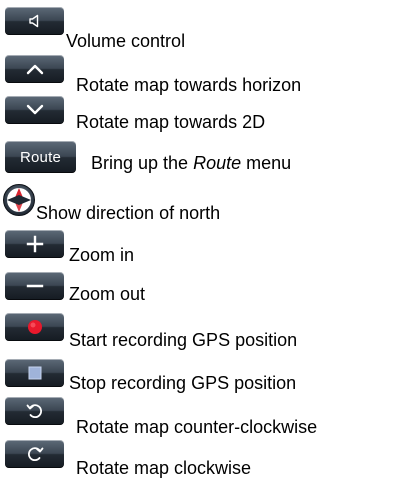 This screenshot has height=478, width=398. What do you see at coordinates (171, 122) in the screenshot?
I see `legend-label: Rotate map towards 2D` at bounding box center [171, 122].